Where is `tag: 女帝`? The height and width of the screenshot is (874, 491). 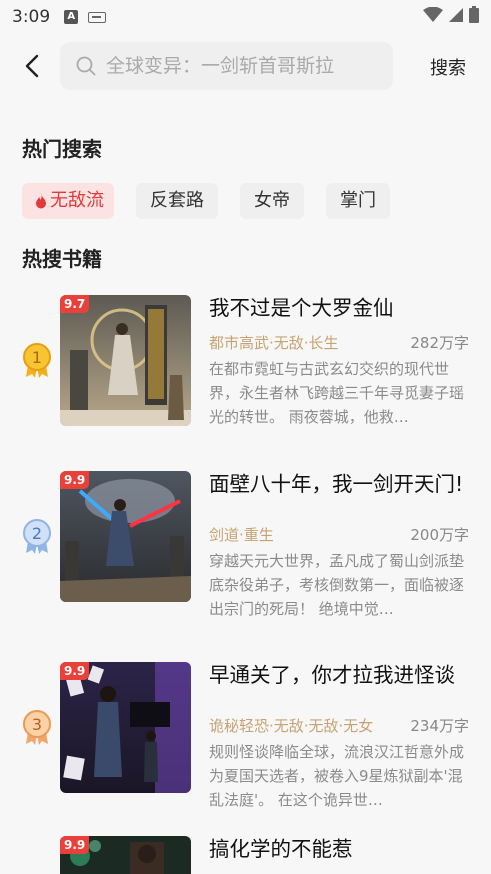
tag: 女帝 is located at coordinates (272, 201).